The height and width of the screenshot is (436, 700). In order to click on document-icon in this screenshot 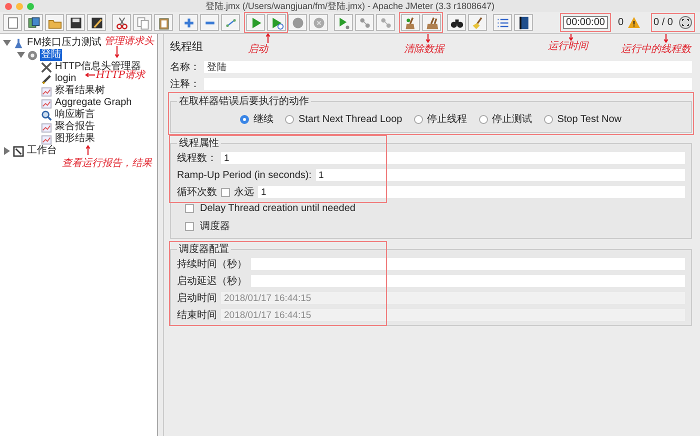, I will do `click(13, 23)`.